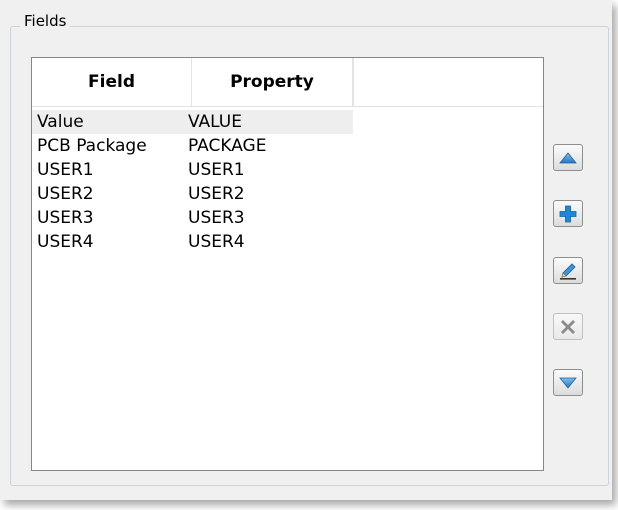 The width and height of the screenshot is (618, 510). I want to click on cell-field: USER1, so click(65, 170).